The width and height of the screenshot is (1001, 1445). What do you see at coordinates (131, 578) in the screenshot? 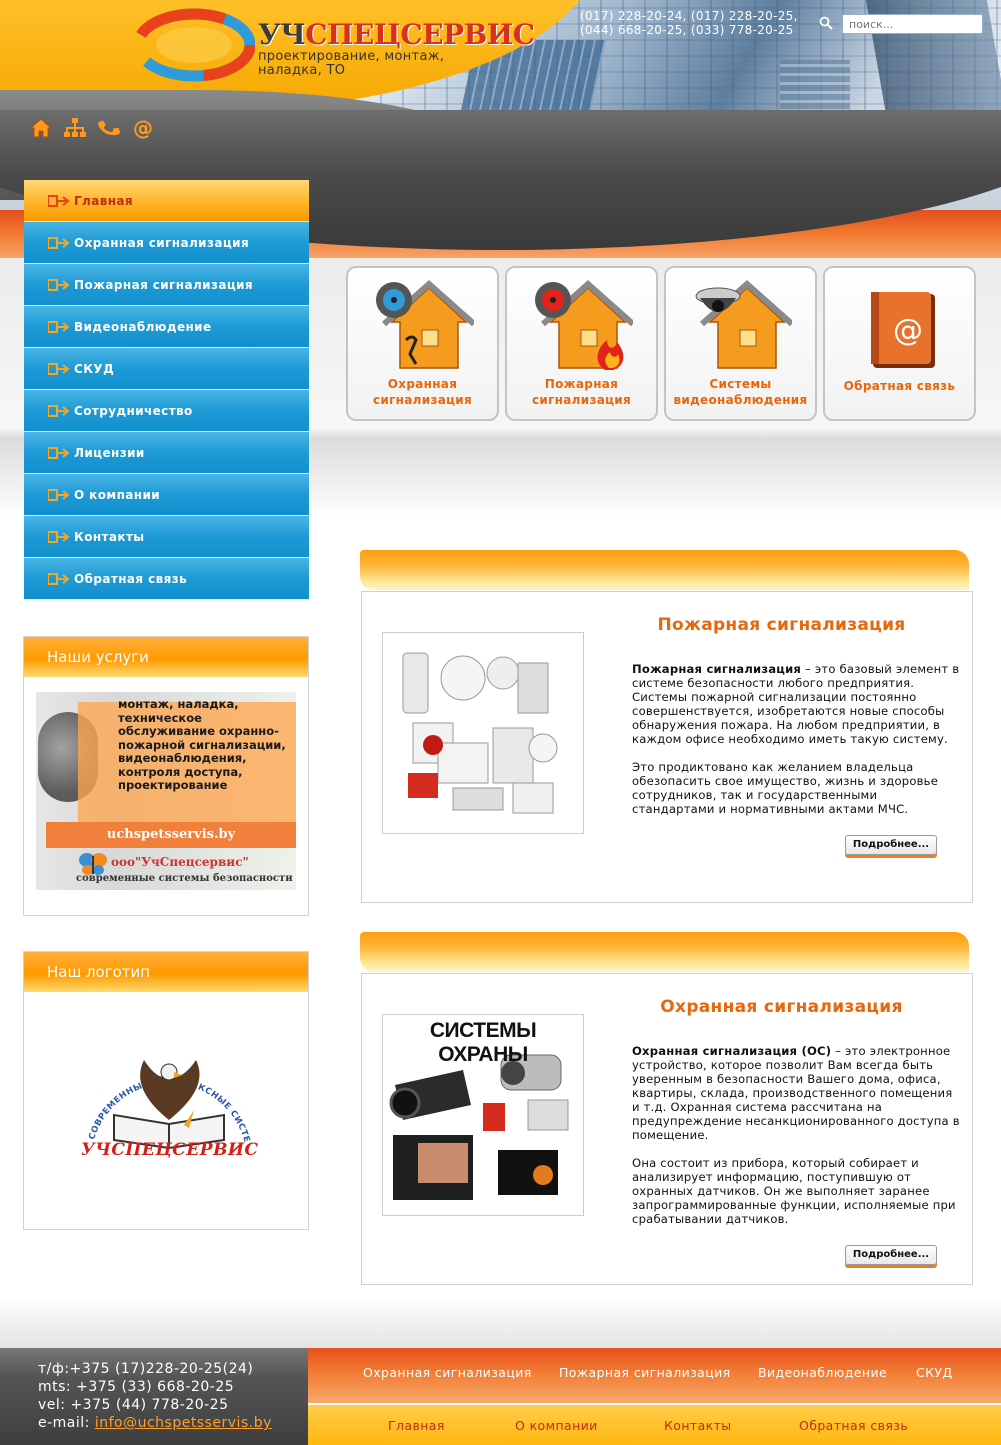
I see `menu-item-label: Обратная связь` at bounding box center [131, 578].